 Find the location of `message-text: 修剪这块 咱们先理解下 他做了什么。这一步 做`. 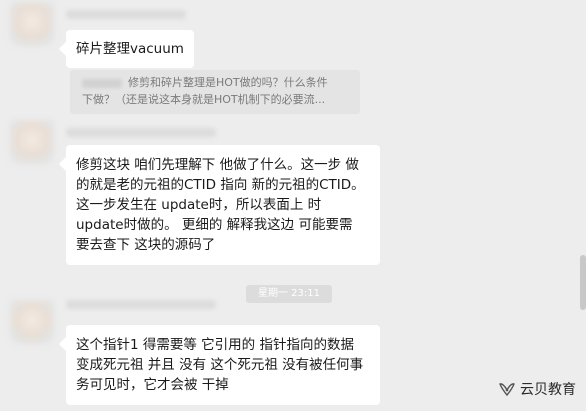

message-text: 修剪这块 咱们先理解下 他做了什么。这一步 做 is located at coordinates (217, 165).